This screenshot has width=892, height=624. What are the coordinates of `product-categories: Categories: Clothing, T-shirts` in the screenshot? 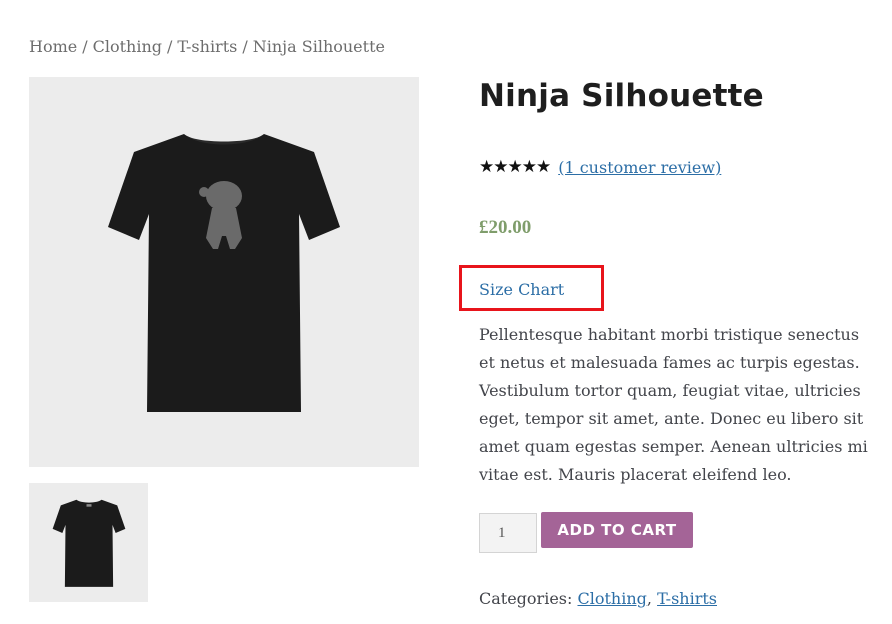 It's located at (598, 598).